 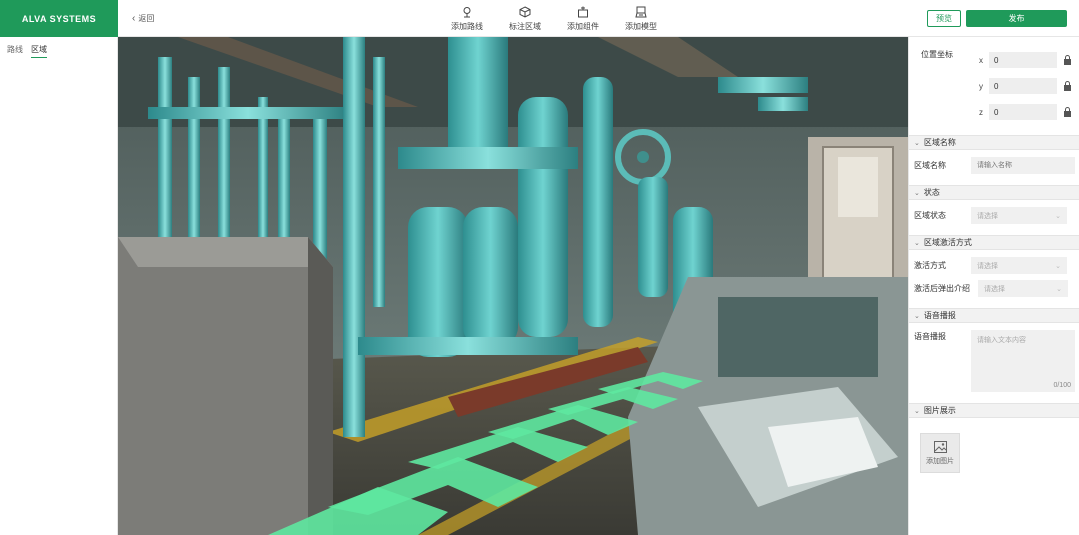 I want to click on route-pin-icon, so click(x=467, y=12).